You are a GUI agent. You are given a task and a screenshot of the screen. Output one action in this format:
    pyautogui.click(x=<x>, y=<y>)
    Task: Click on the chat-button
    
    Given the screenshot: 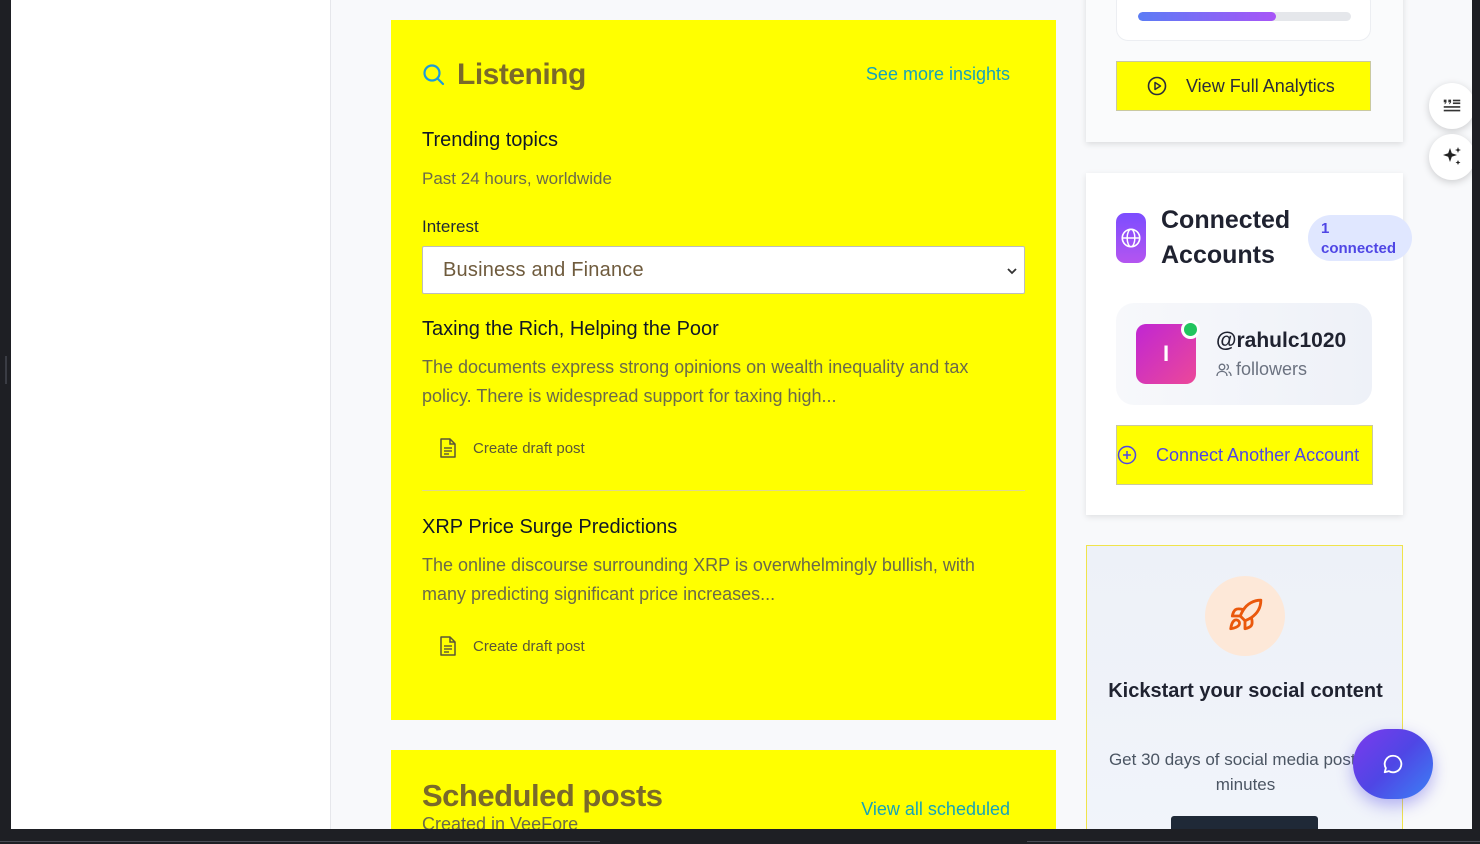 What is the action you would take?
    pyautogui.click(x=1393, y=764)
    